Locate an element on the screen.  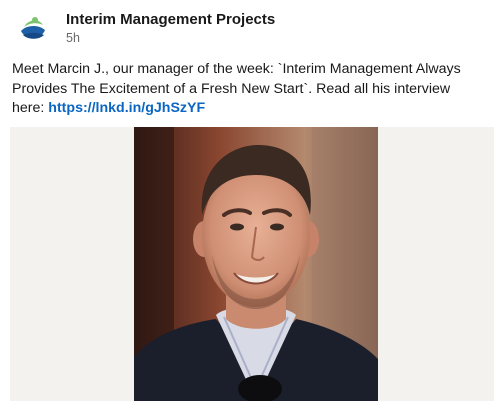
post-header: Interim Management Projects 5h is located at coordinates (146, 28).